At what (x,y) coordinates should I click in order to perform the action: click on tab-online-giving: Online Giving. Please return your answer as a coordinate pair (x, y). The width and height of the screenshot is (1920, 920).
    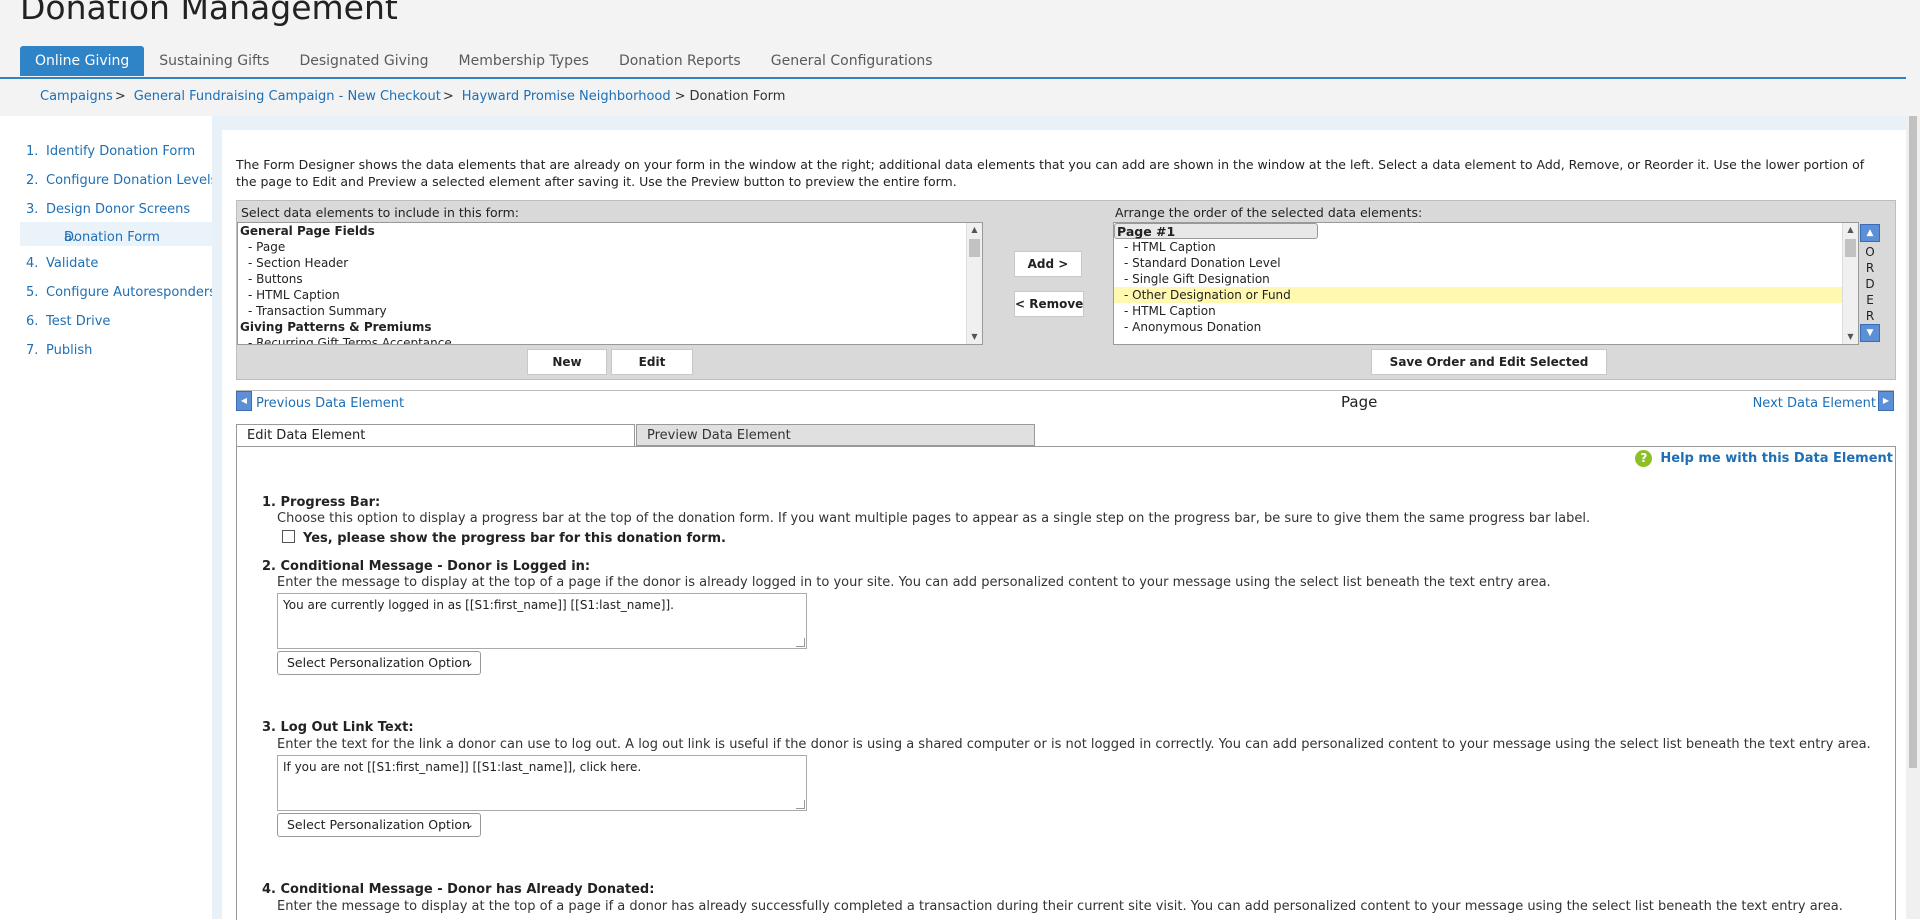
    Looking at the image, I should click on (82, 61).